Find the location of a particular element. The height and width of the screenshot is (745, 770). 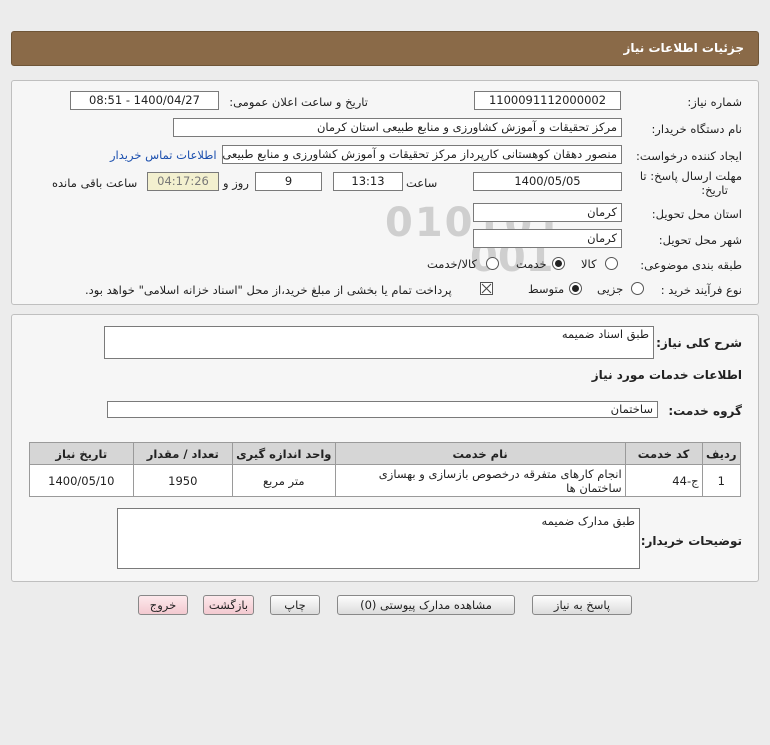

buyer-notes-field: طبق مدارک ضمیمه is located at coordinates (378, 538).